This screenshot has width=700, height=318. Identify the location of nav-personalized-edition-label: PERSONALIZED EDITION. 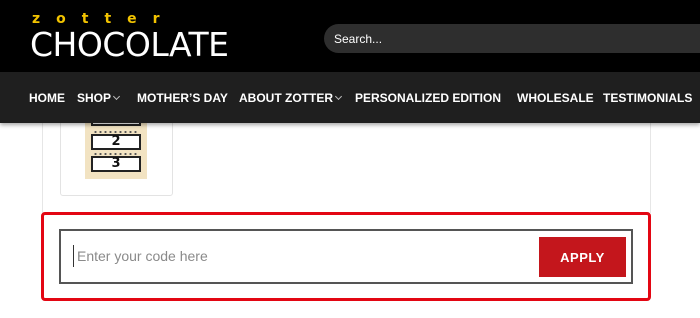
(428, 98).